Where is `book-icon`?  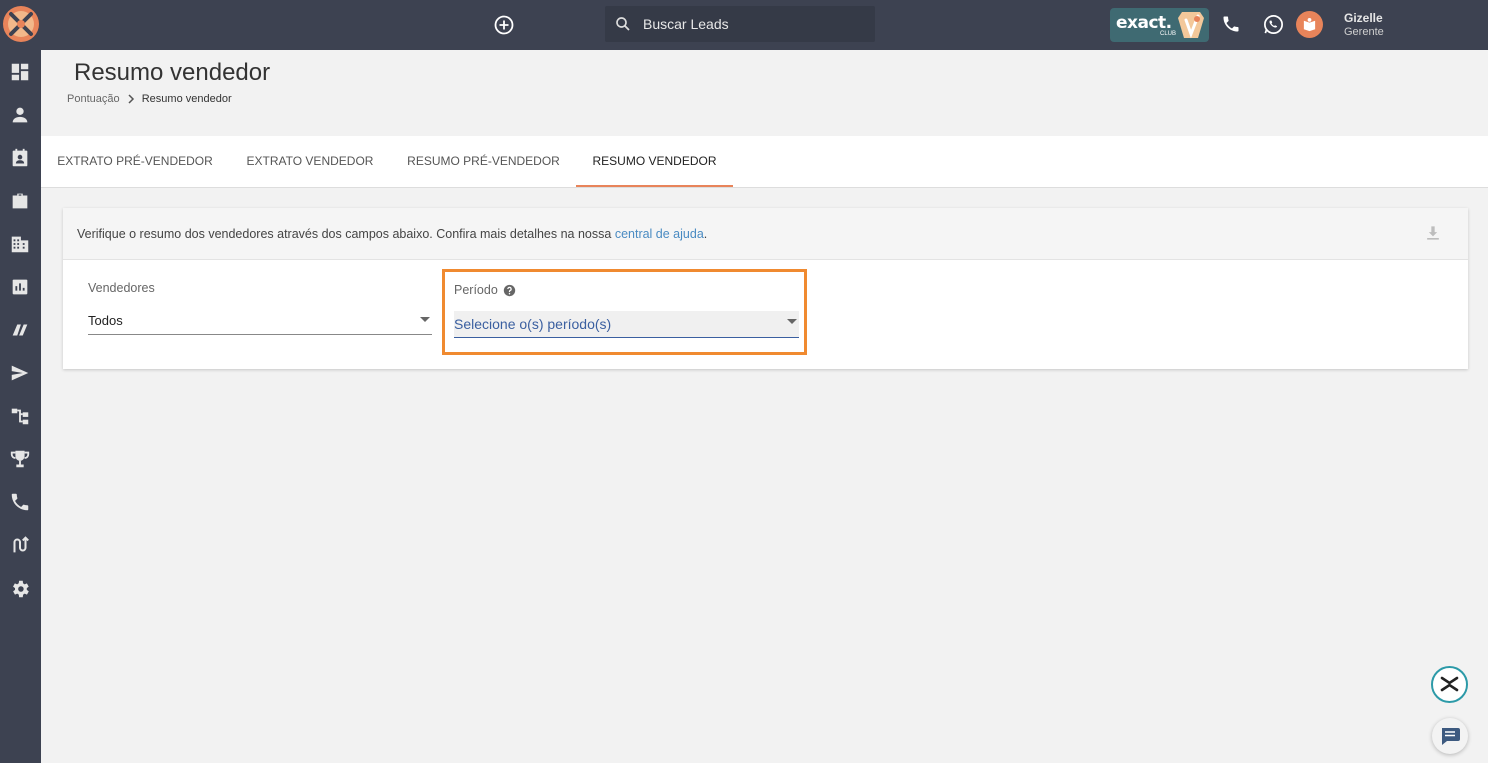
book-icon is located at coordinates (1309, 24).